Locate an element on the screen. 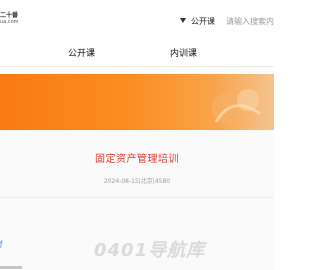 The width and height of the screenshot is (320, 270). article-title: 固定资产管理培训 is located at coordinates (137, 159).